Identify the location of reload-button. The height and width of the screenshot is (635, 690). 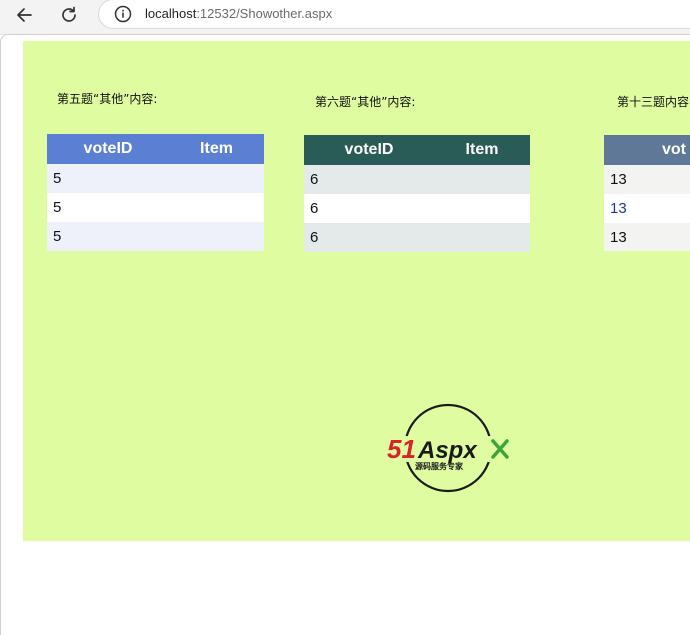
(69, 15).